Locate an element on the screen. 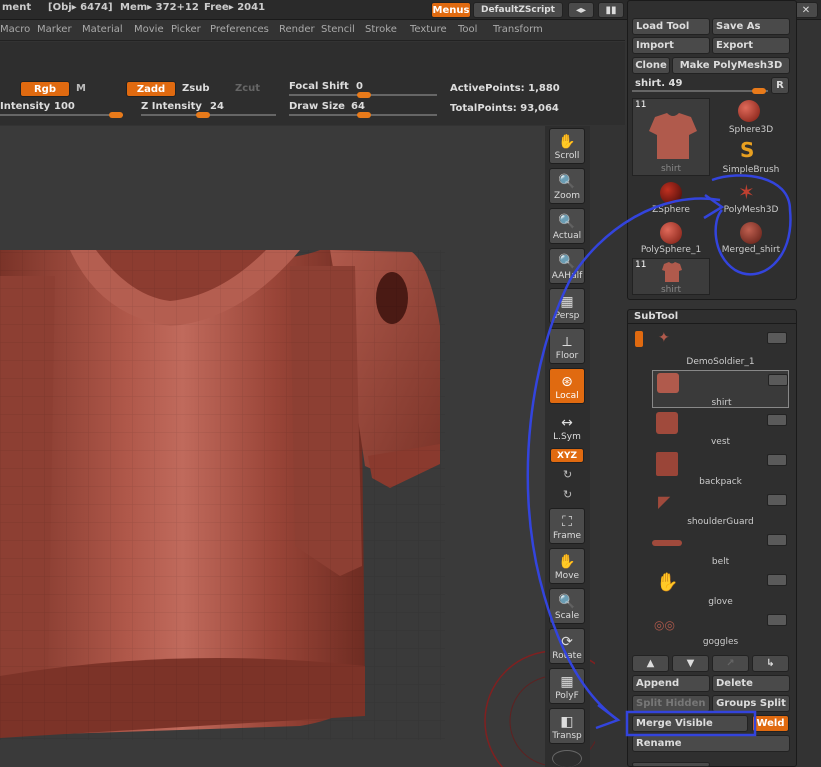 This screenshot has width=821, height=767. annotation-circle is located at coordinates (751, 225).